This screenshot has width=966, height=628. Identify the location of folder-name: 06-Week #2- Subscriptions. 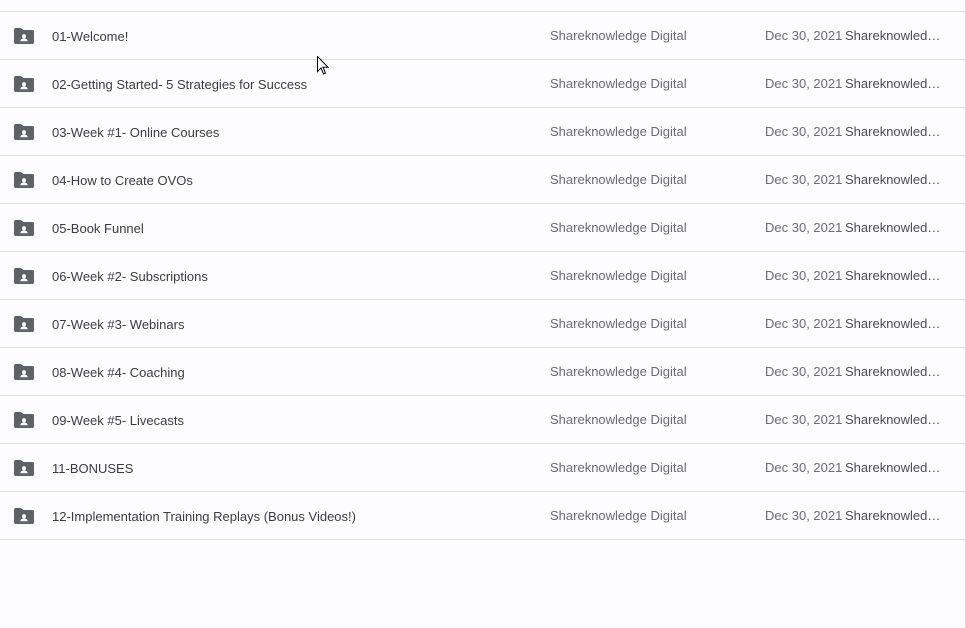
(130, 275).